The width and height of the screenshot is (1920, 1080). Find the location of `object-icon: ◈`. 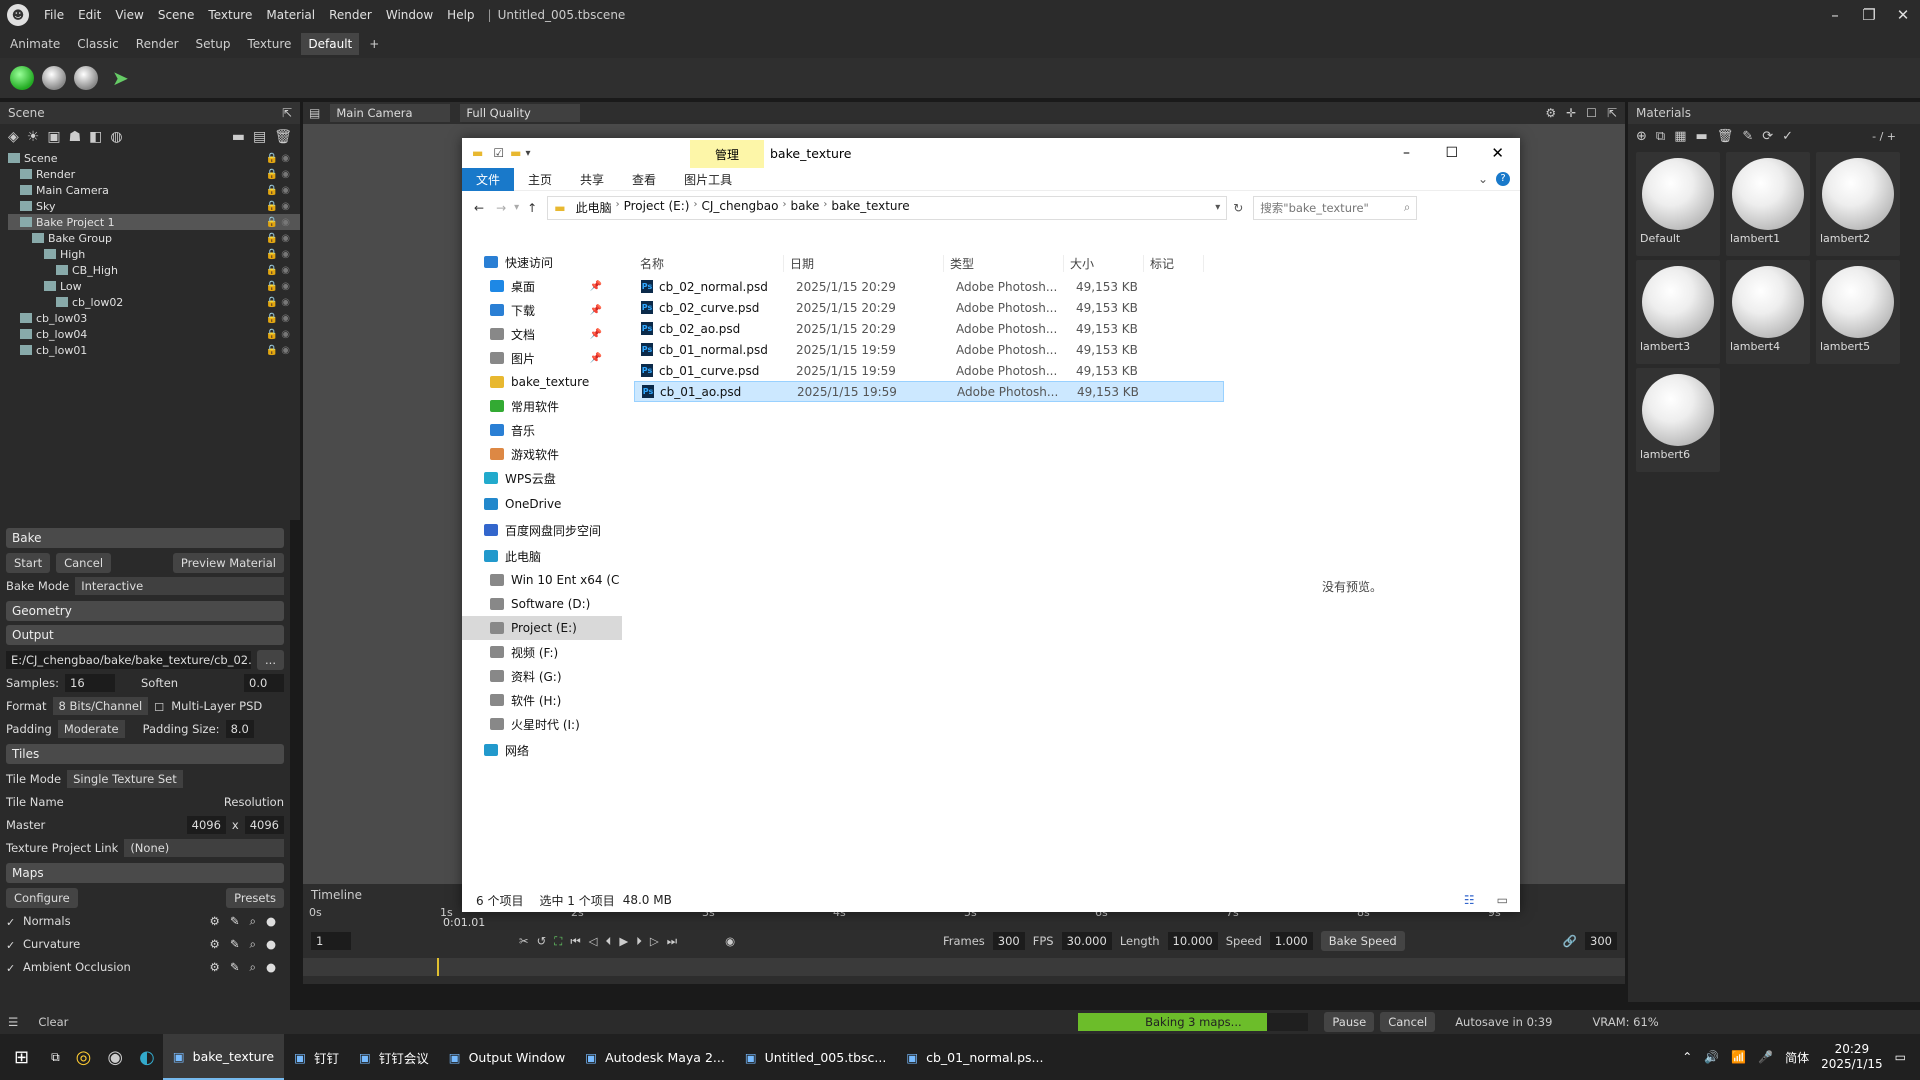

object-icon: ◈ is located at coordinates (13, 137).